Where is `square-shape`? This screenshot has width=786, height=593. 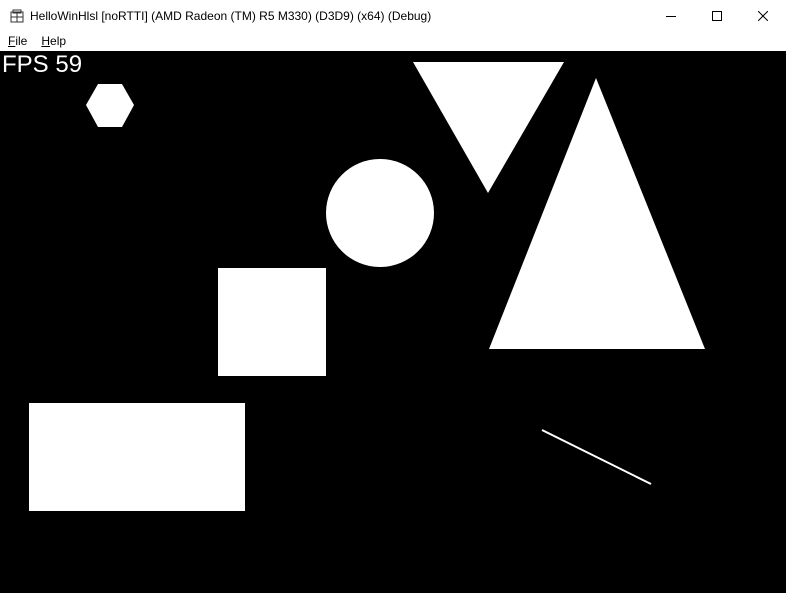
square-shape is located at coordinates (272, 322).